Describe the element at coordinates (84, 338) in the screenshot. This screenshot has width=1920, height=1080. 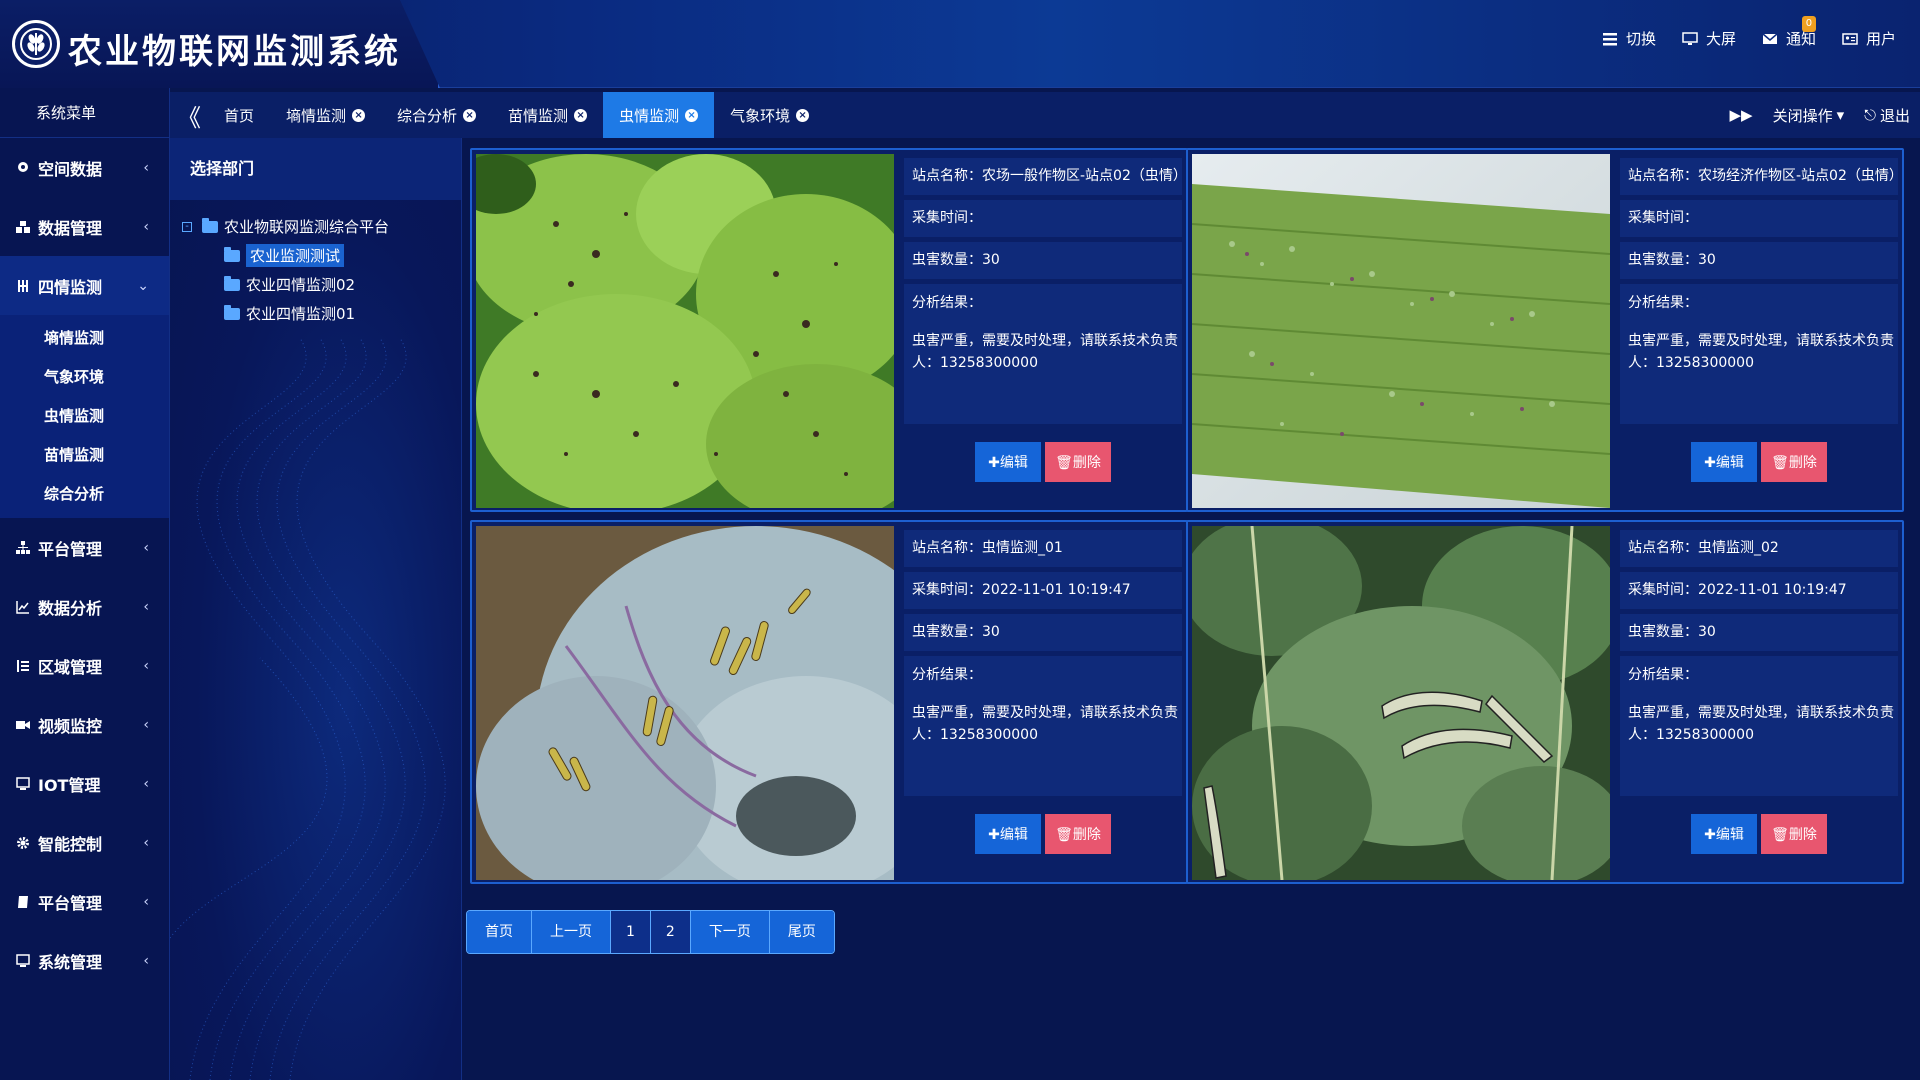
I see `sidebar-sub-soil: 墒情监测` at that location.